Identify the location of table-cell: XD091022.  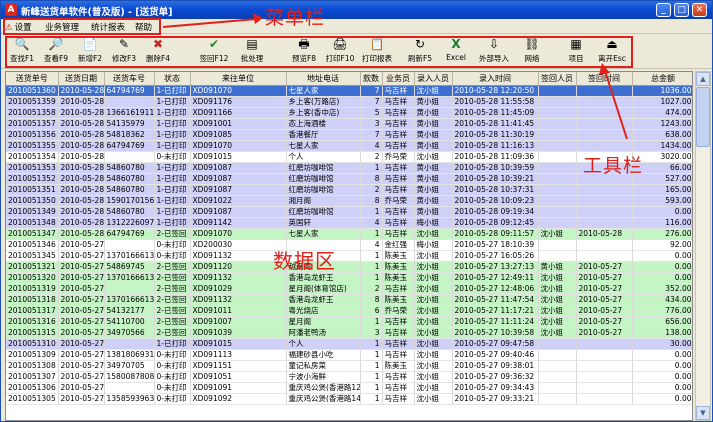
(238, 201).